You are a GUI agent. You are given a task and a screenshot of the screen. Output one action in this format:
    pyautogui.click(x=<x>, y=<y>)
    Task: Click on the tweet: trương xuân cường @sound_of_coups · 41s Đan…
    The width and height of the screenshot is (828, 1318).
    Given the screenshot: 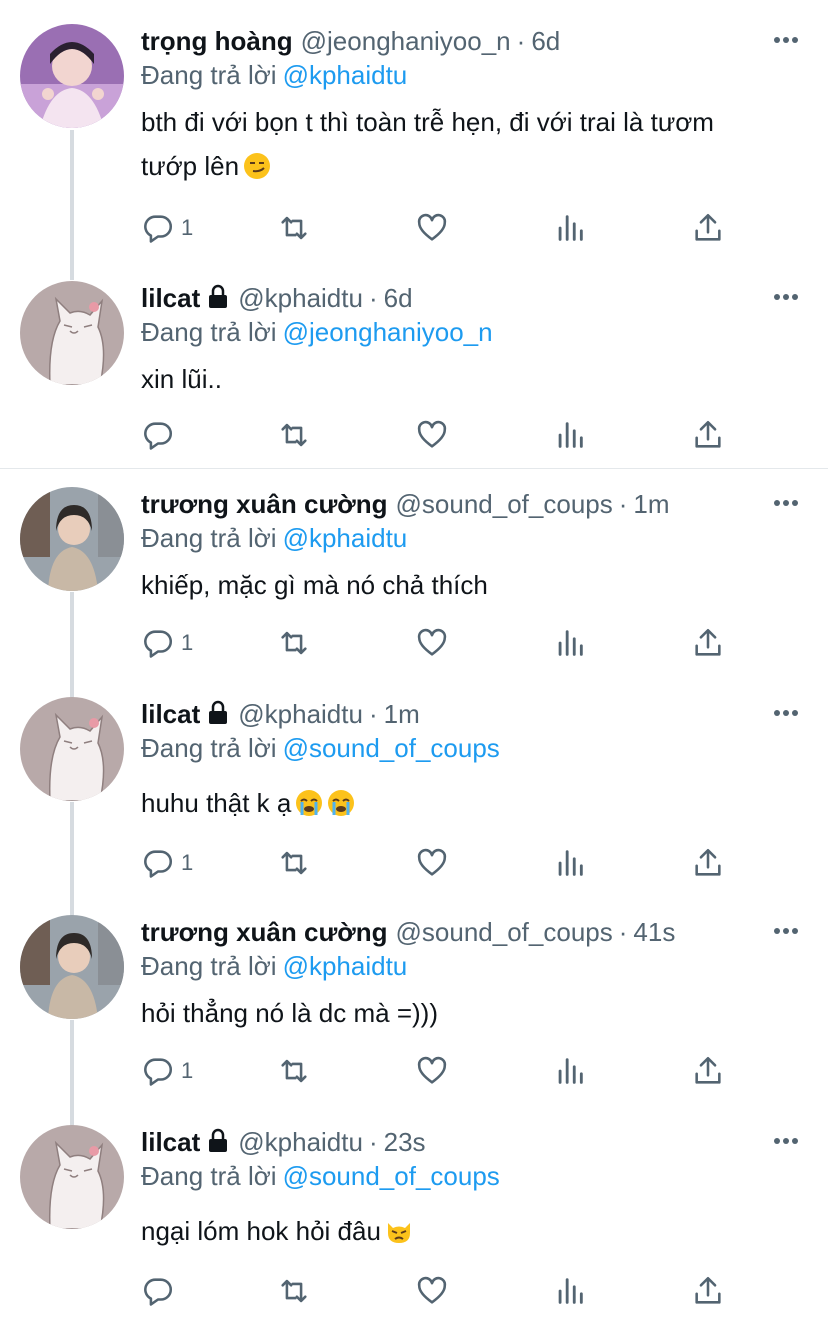 What is the action you would take?
    pyautogui.click(x=414, y=1005)
    